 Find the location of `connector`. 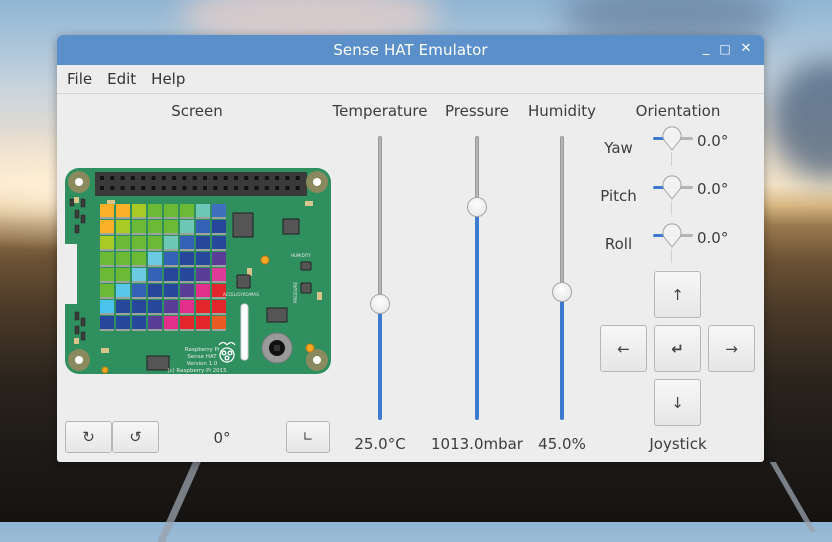

connector is located at coordinates (158, 363).